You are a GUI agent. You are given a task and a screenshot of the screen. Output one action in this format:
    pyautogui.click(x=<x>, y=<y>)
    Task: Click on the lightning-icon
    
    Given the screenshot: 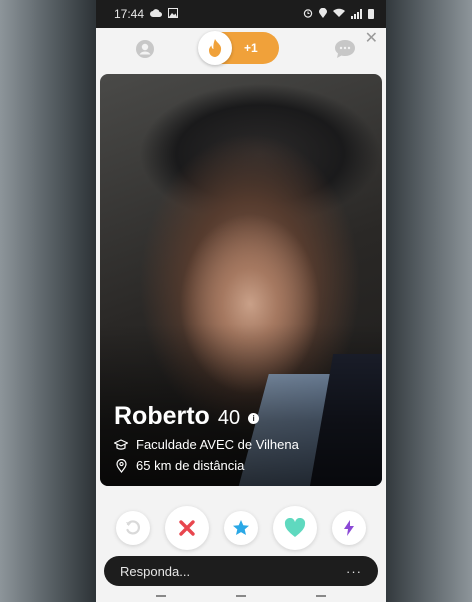 What is the action you would take?
    pyautogui.click(x=349, y=528)
    